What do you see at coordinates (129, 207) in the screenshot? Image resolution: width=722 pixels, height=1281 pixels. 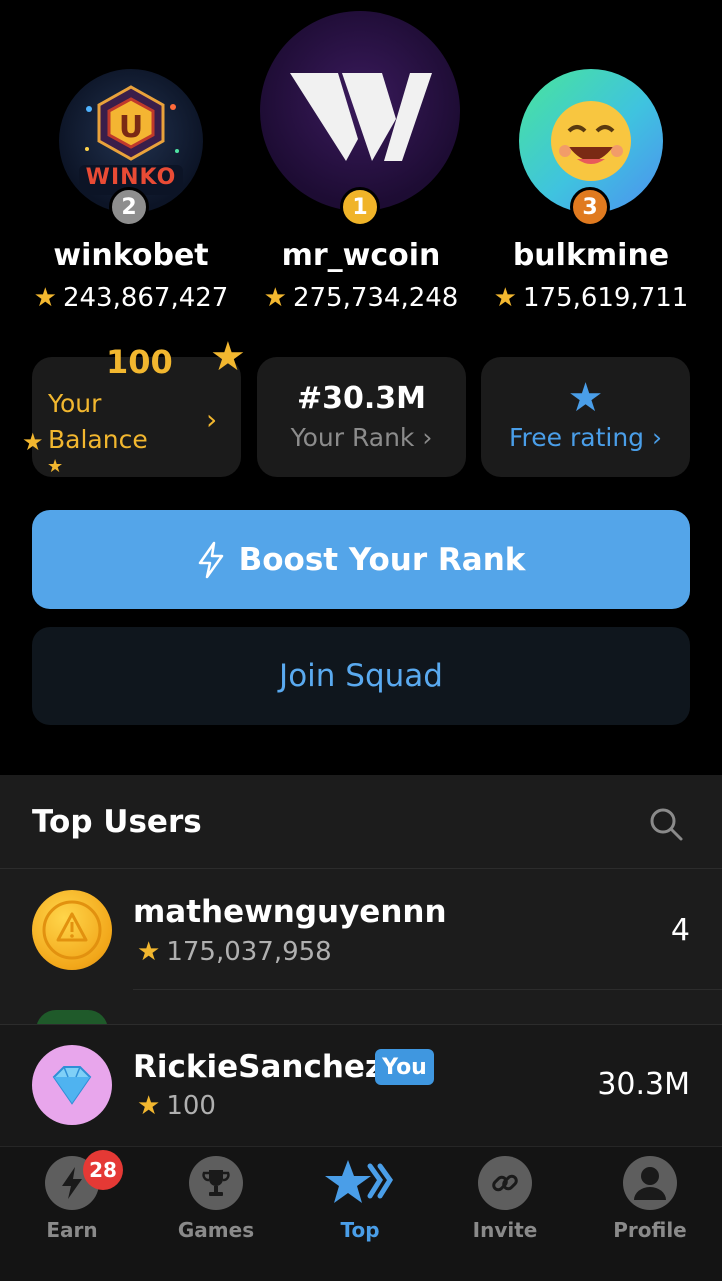 I see `rank-badge-2: 2` at bounding box center [129, 207].